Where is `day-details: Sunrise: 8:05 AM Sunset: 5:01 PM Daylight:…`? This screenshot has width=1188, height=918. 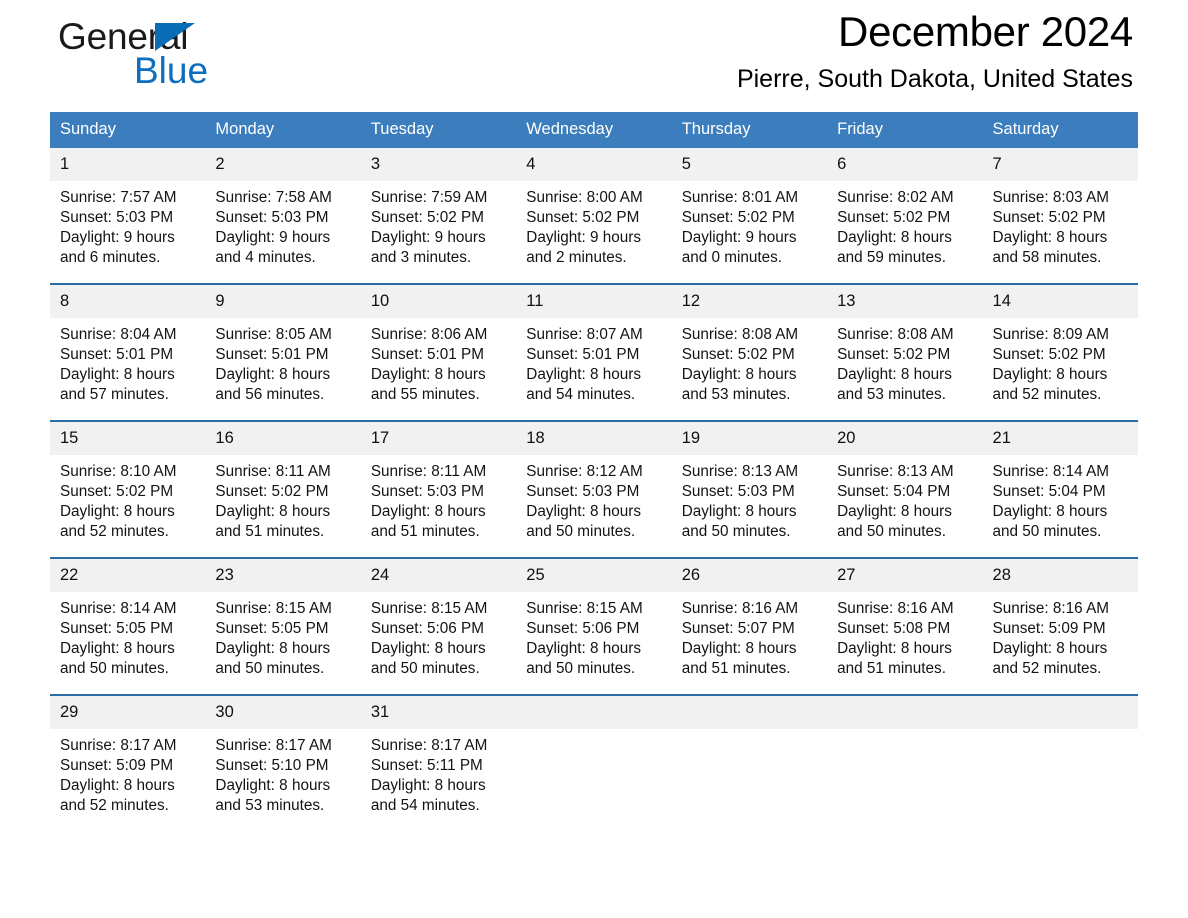 day-details: Sunrise: 8:05 AM Sunset: 5:01 PM Daylight:… is located at coordinates (282, 361).